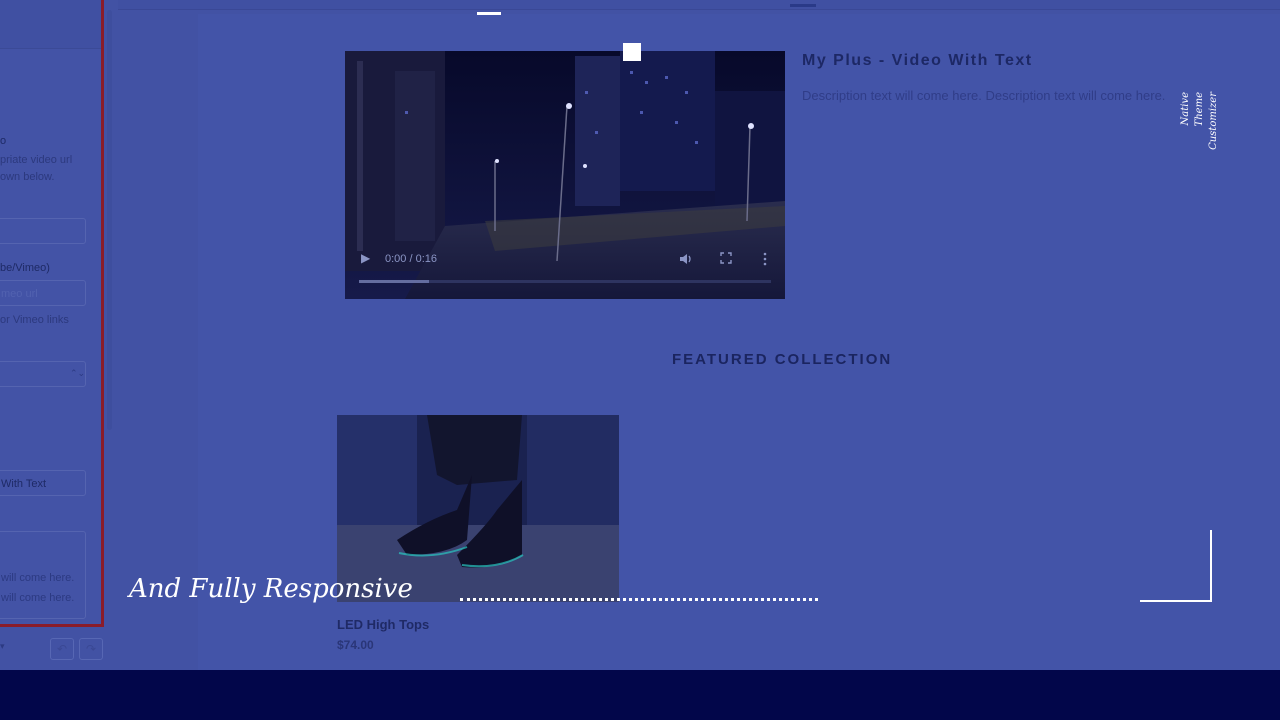  Describe the element at coordinates (1185, 109) in the screenshot. I see `tagline-native: Native` at that location.